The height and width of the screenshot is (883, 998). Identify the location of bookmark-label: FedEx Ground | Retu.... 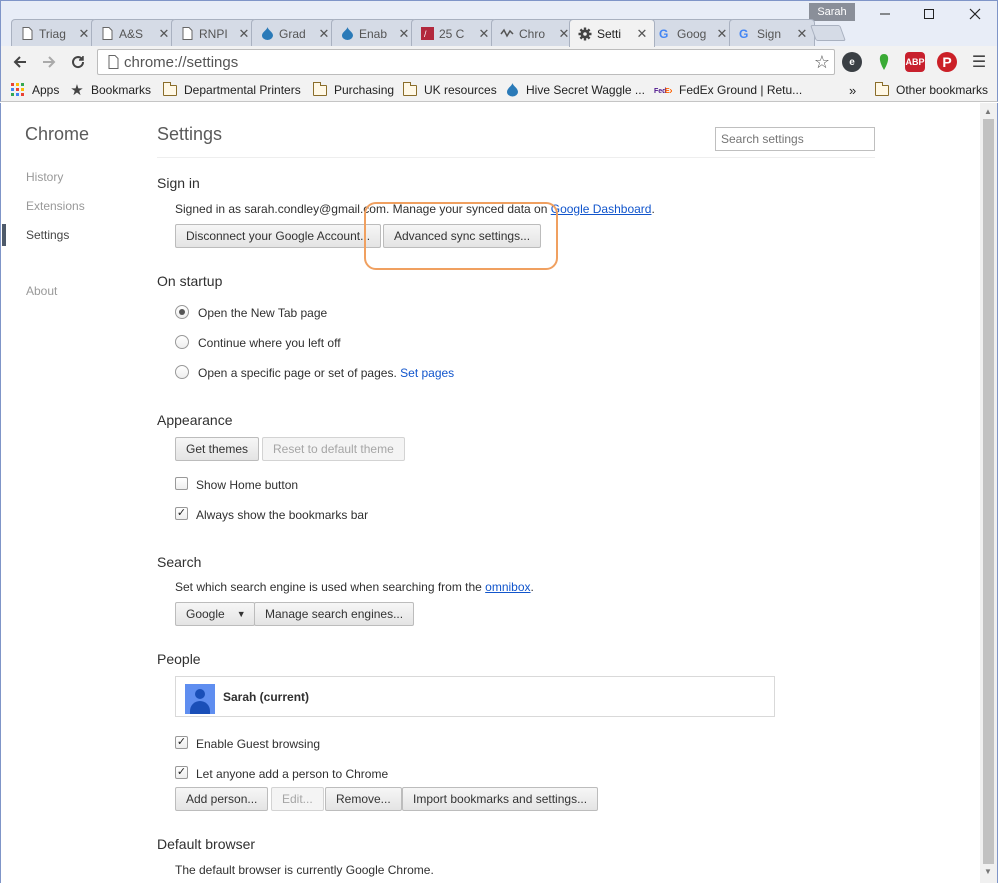
(741, 90).